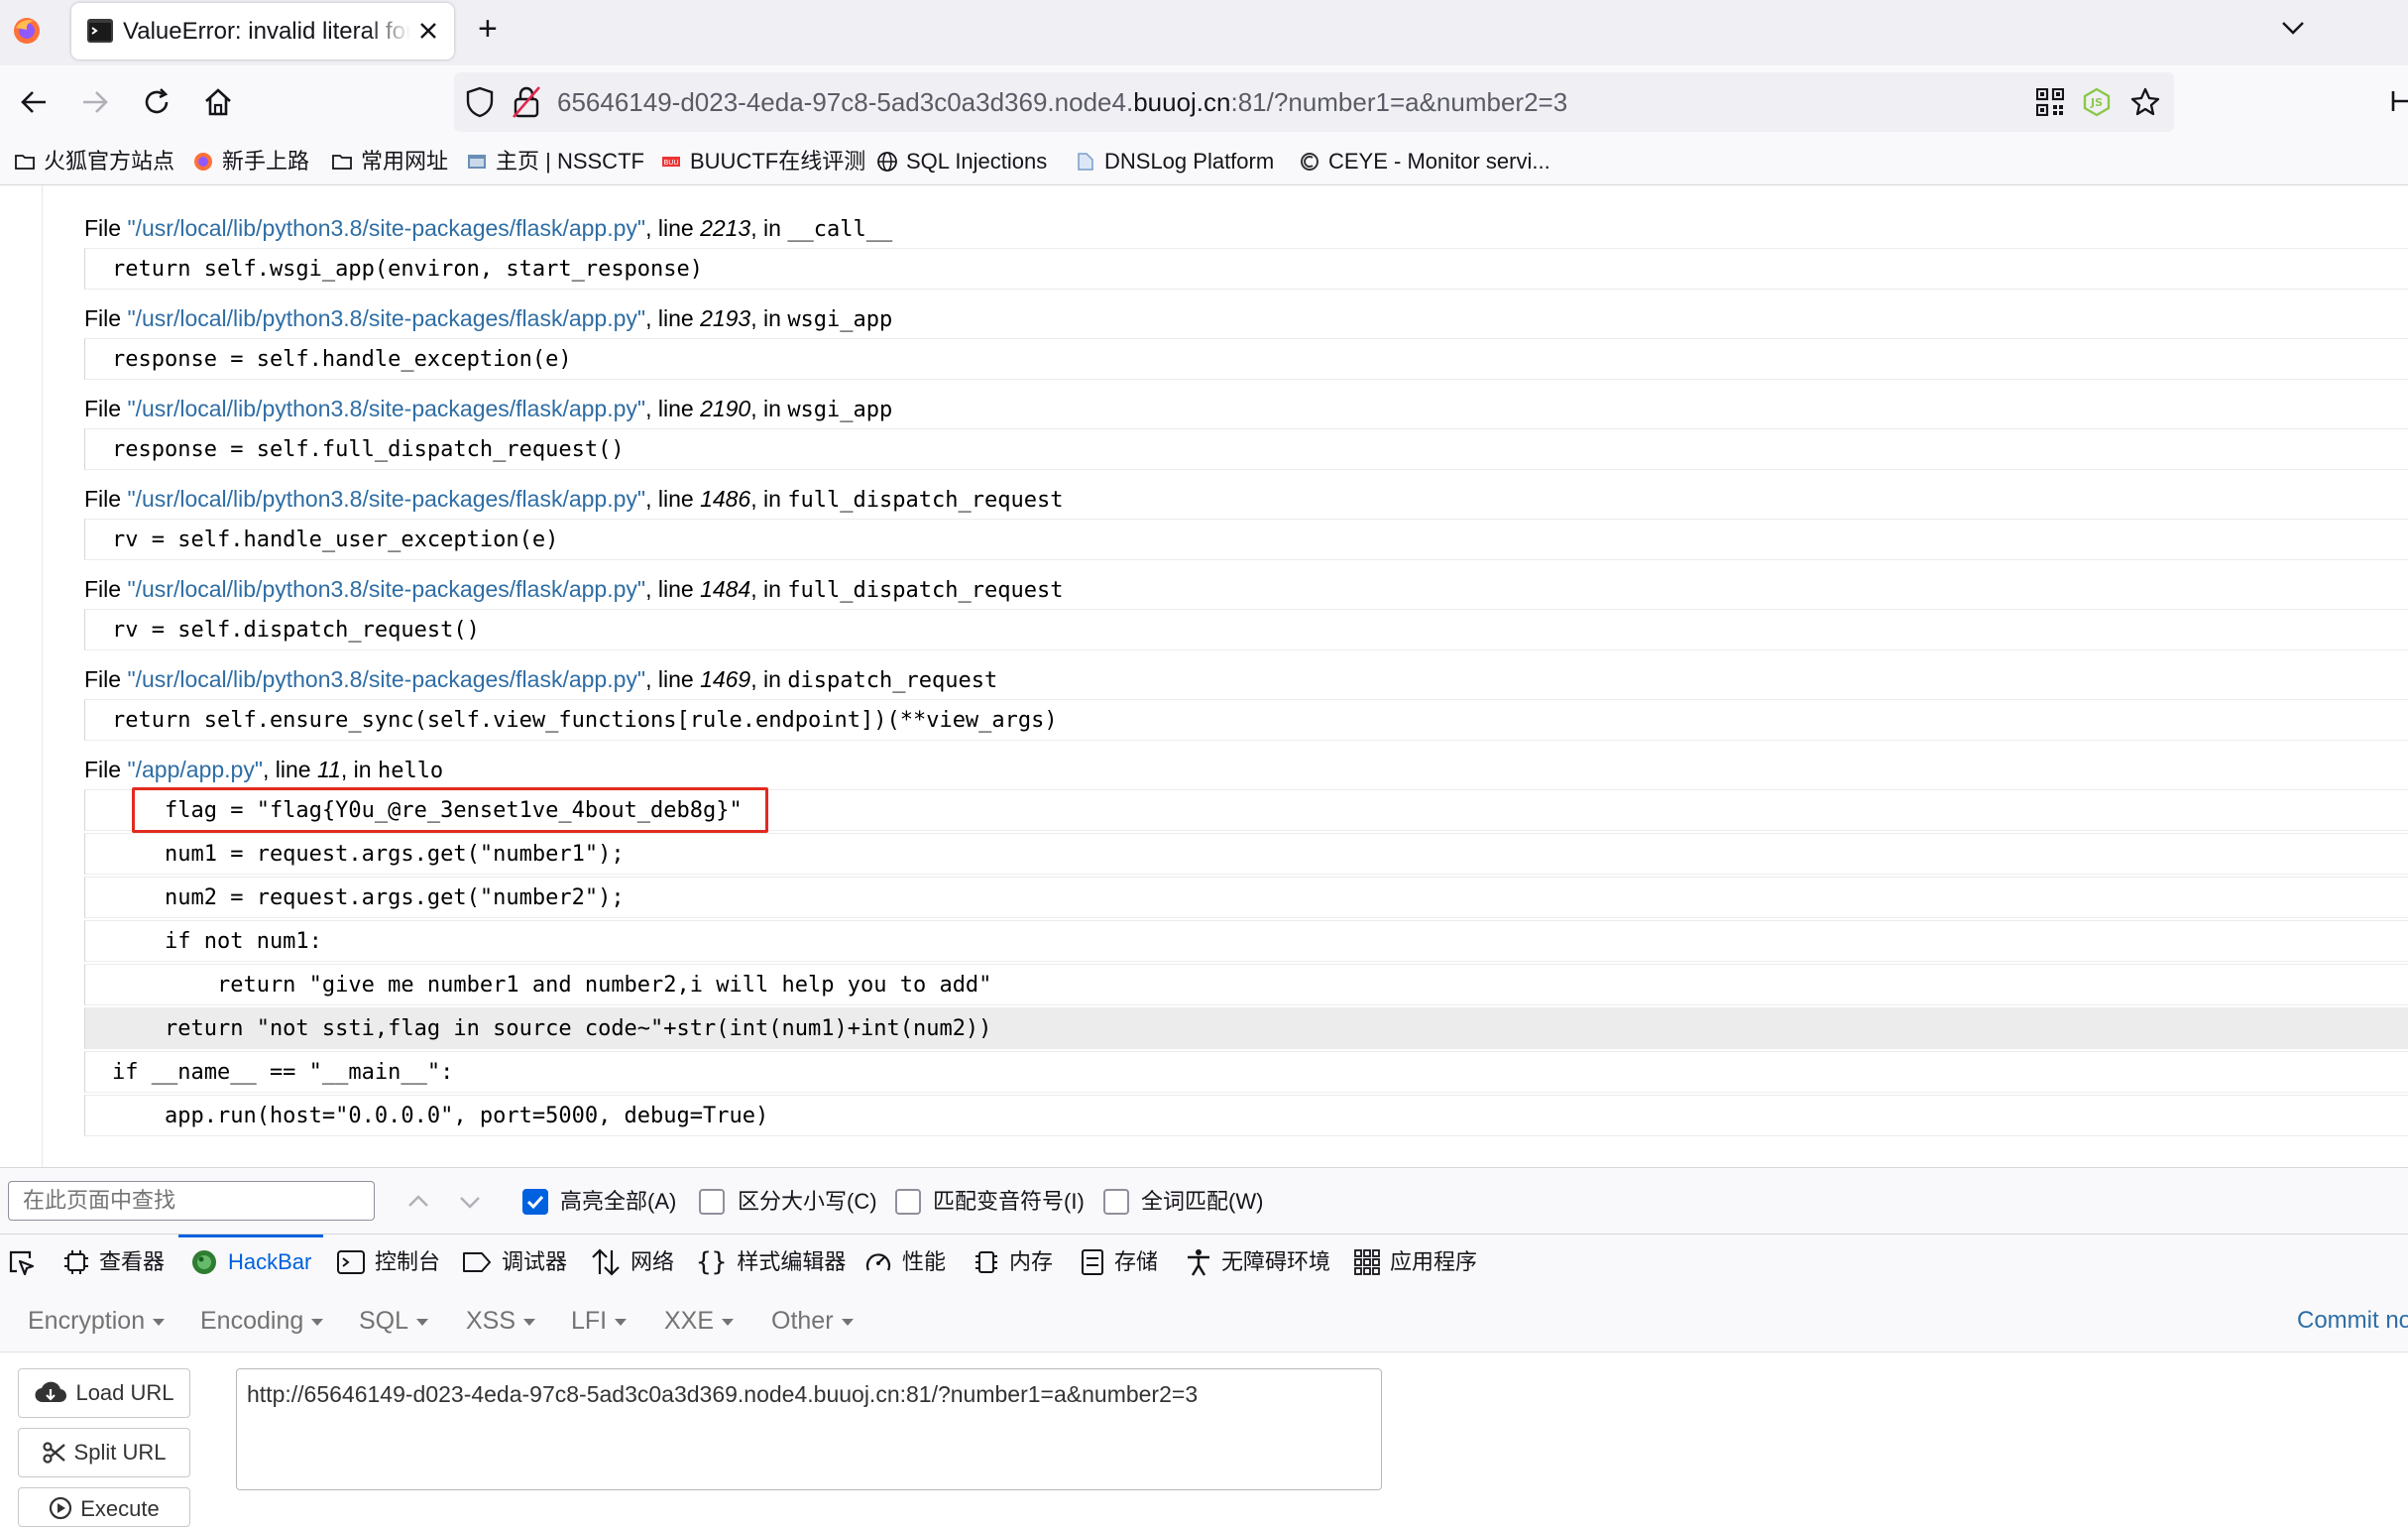 The width and height of the screenshot is (2408, 1527). I want to click on folder-icon, so click(25, 162).